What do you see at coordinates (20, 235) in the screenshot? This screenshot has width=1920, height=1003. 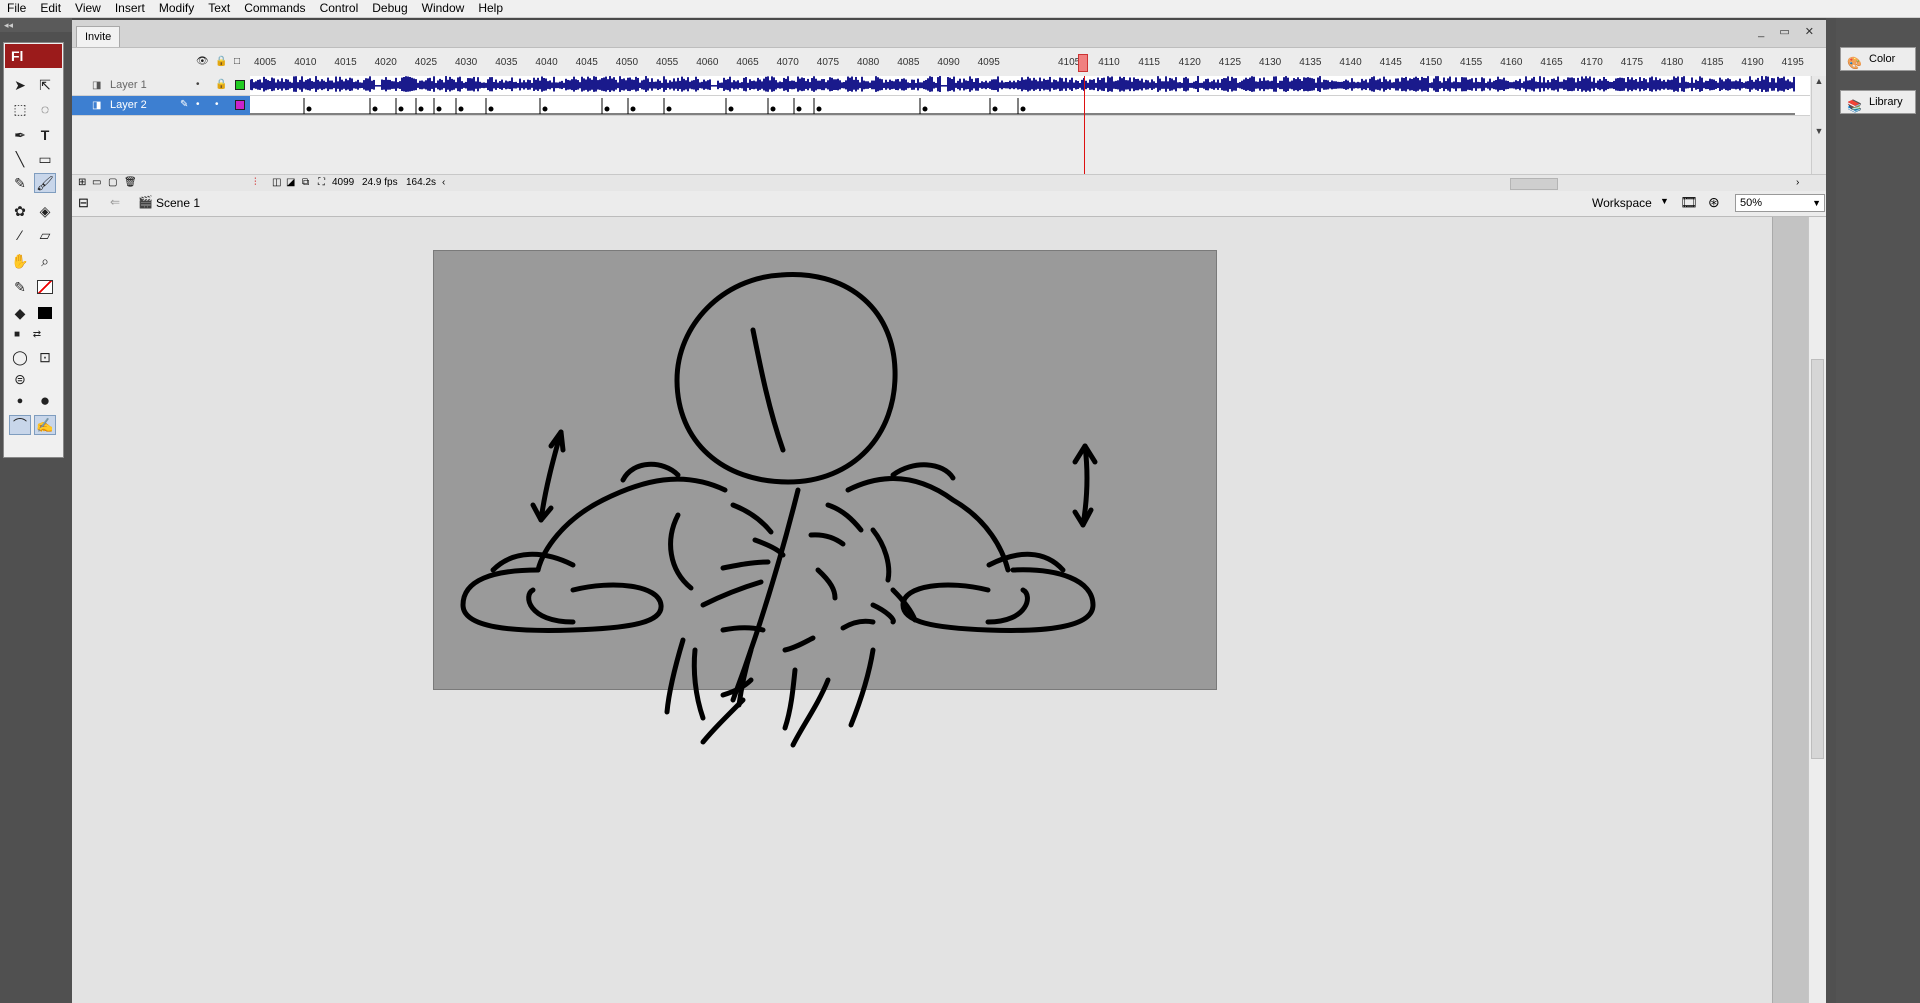 I see `eyedropper-tool-icon: ⁄` at bounding box center [20, 235].